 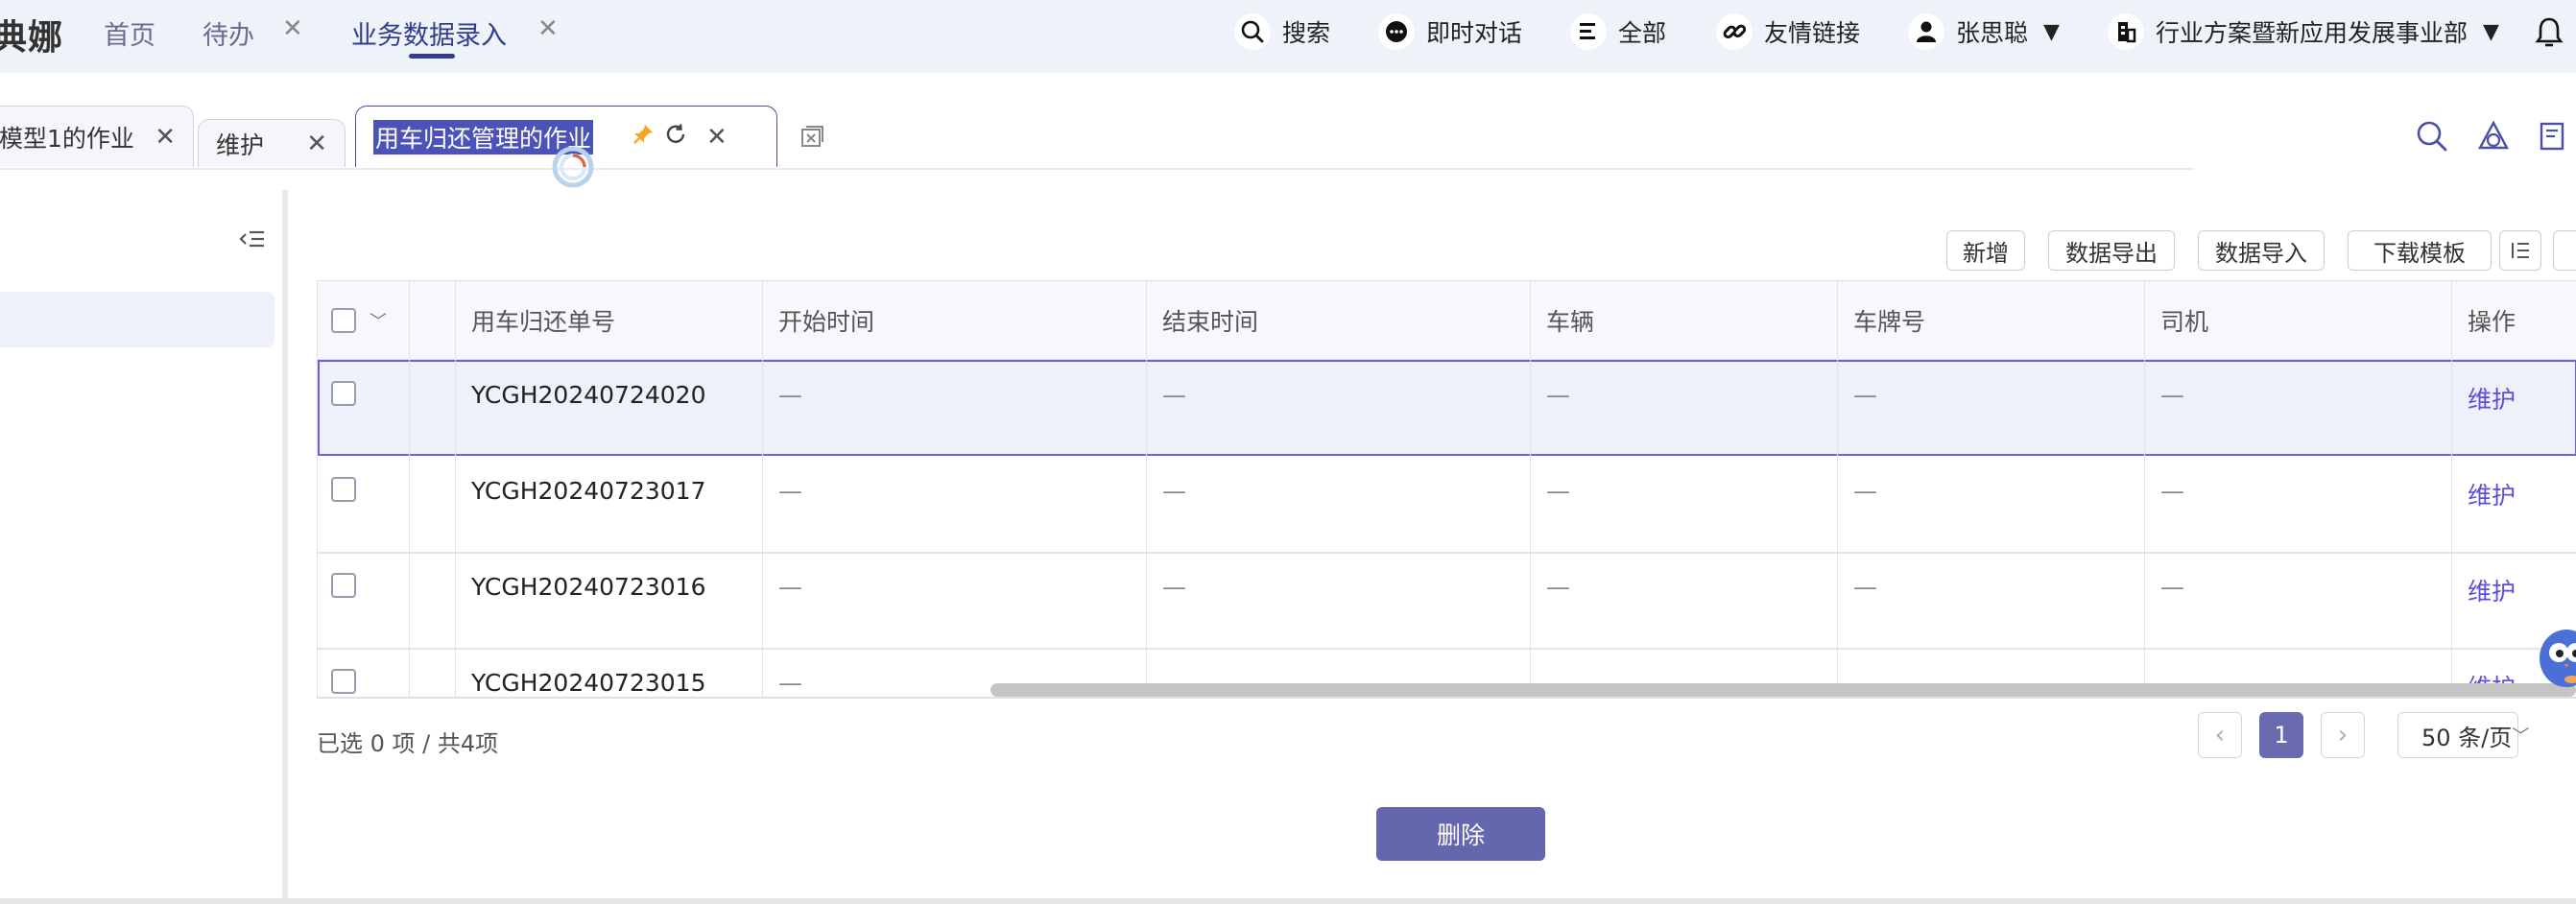 What do you see at coordinates (2520, 250) in the screenshot?
I see `column-settings-icon` at bounding box center [2520, 250].